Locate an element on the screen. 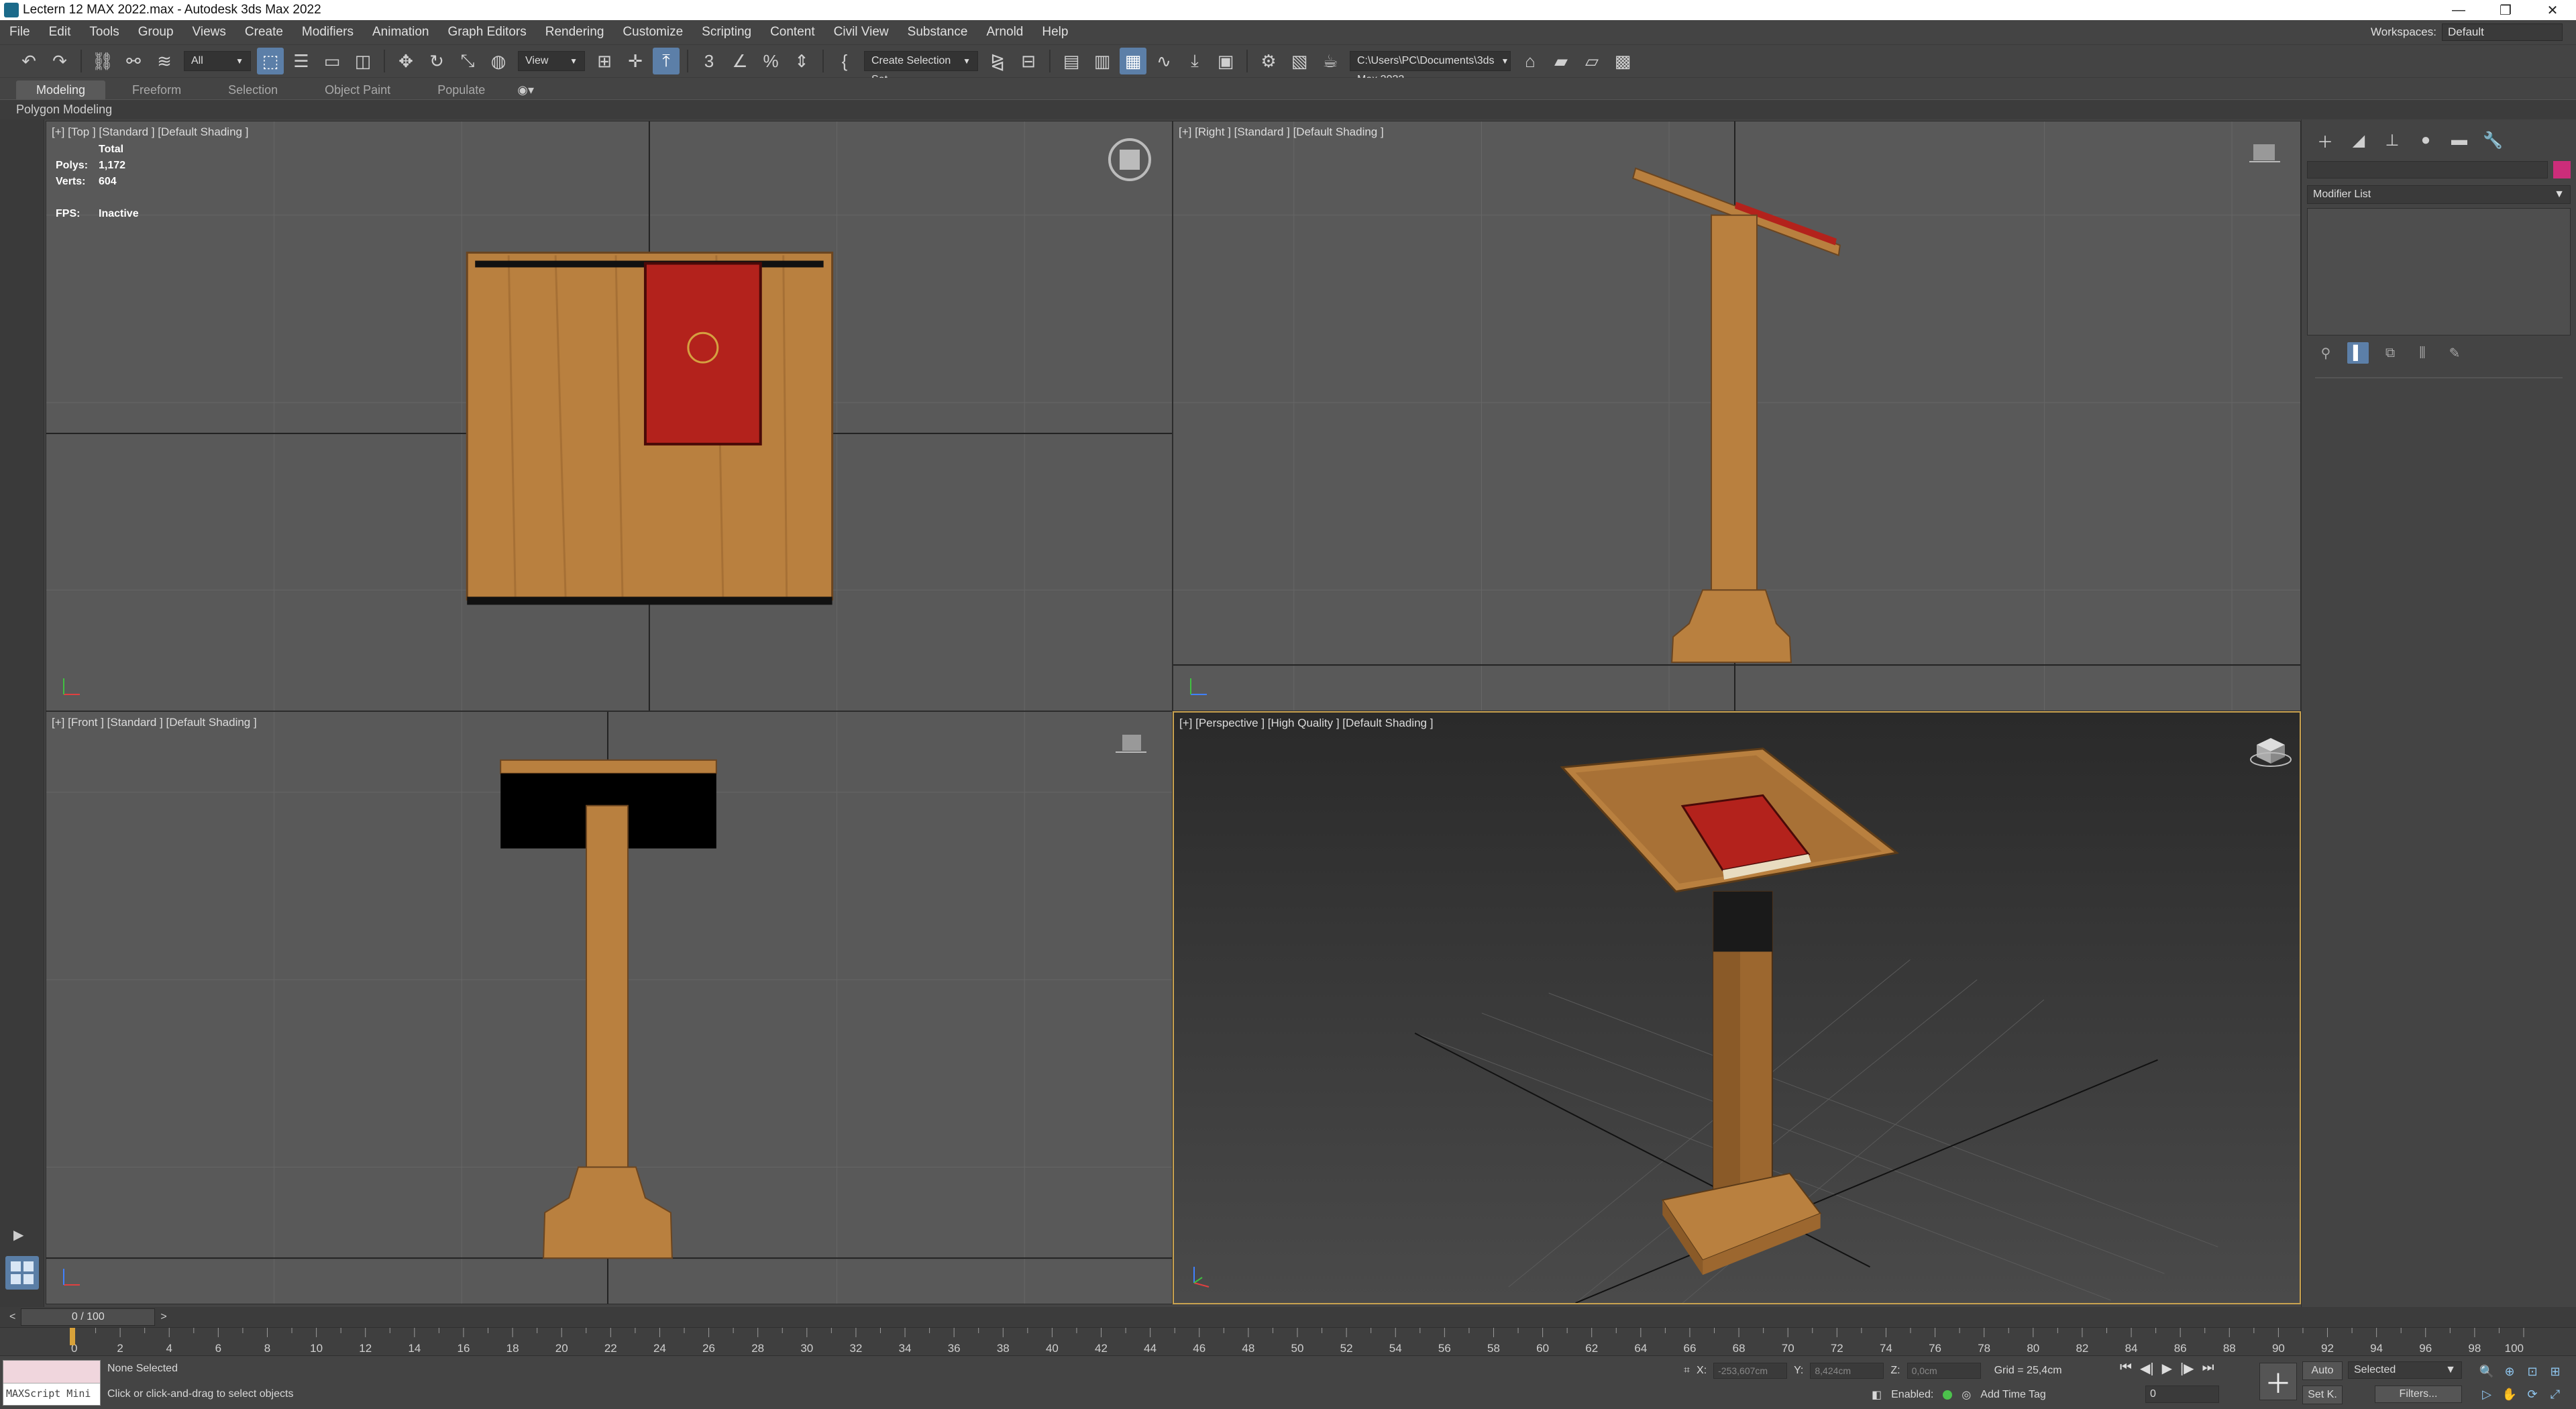 This screenshot has height=1409, width=2576. named-selection-set-dropdown: Create Selection Set ▼ is located at coordinates (921, 68).